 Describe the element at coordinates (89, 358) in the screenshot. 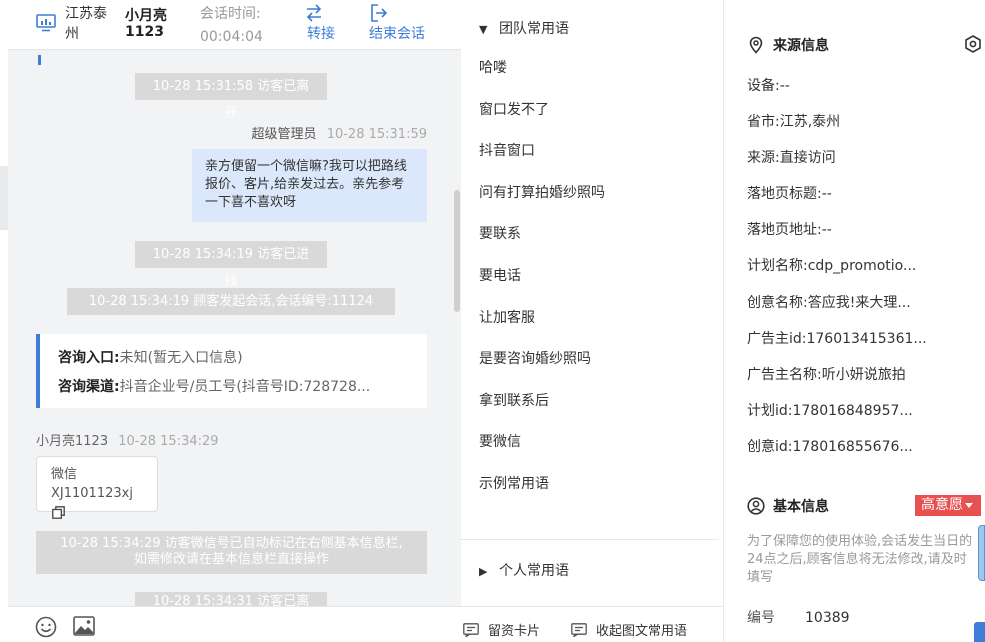

I see `consult-entry-label: 咨询入口:` at that location.